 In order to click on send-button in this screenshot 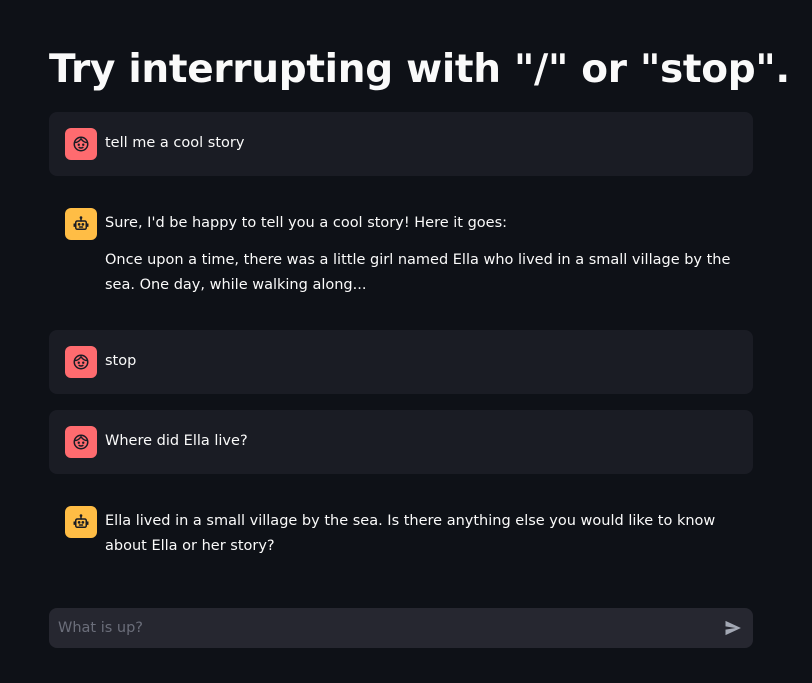, I will do `click(733, 628)`.